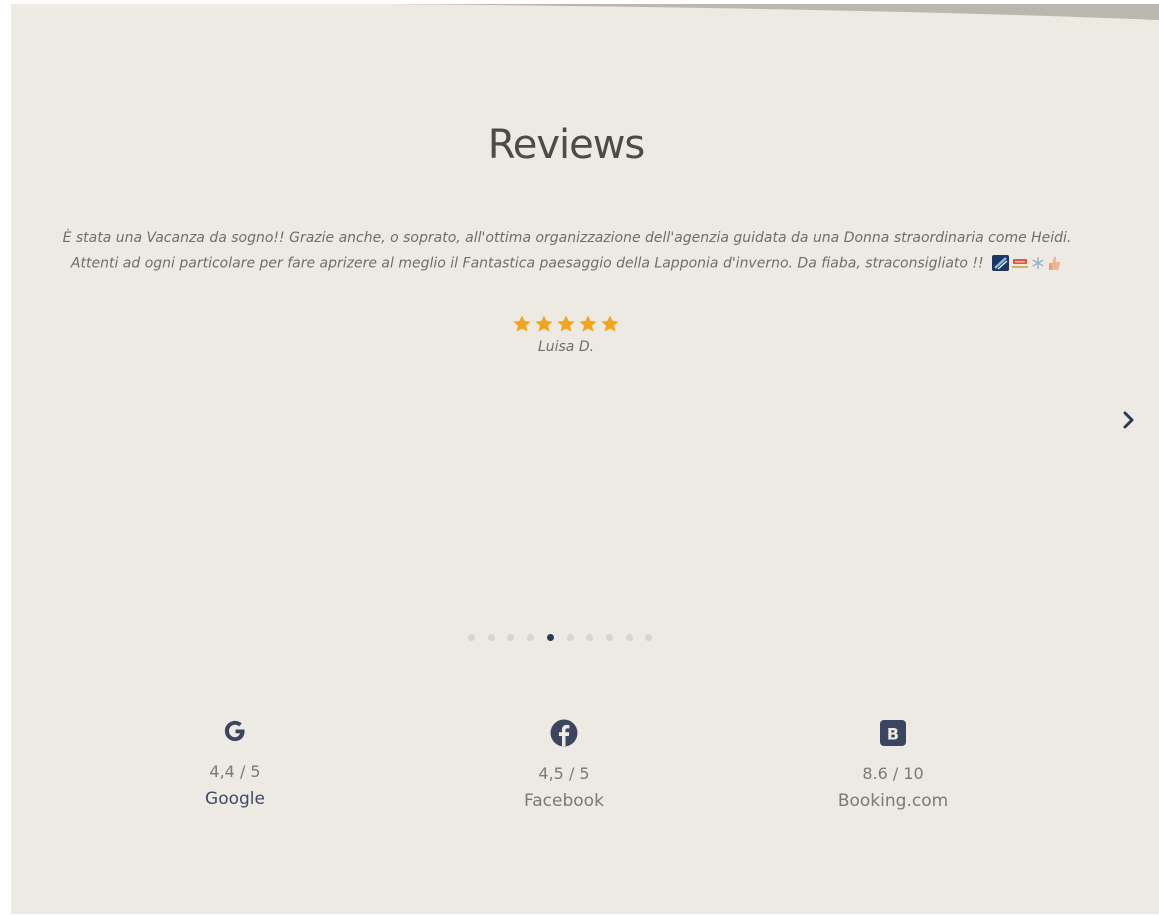 This screenshot has height=915, width=1159. I want to click on platform-booking: B 8.6 / 10 Booking.com, so click(893, 764).